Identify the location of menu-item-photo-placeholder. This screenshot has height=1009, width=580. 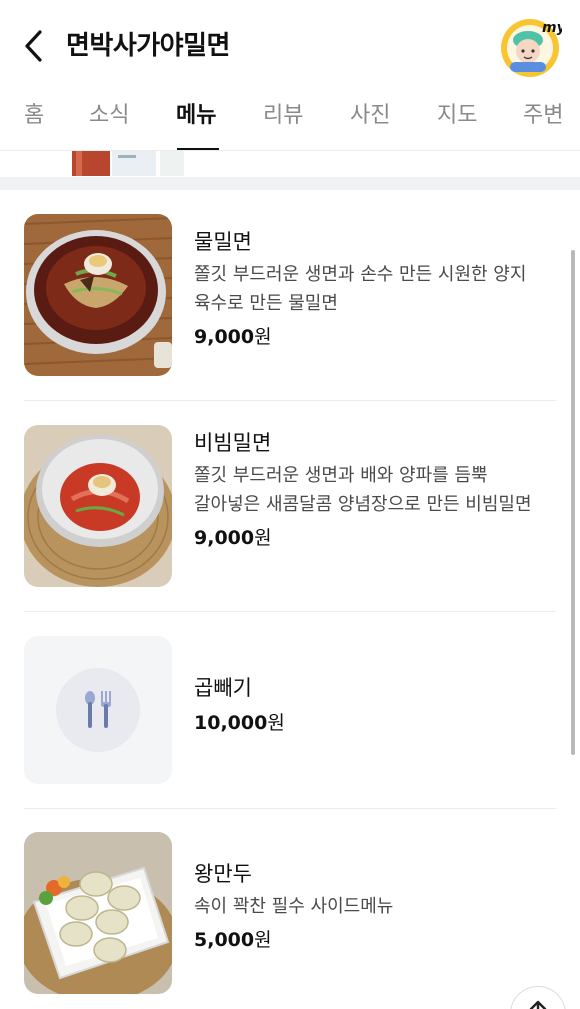
(98, 710).